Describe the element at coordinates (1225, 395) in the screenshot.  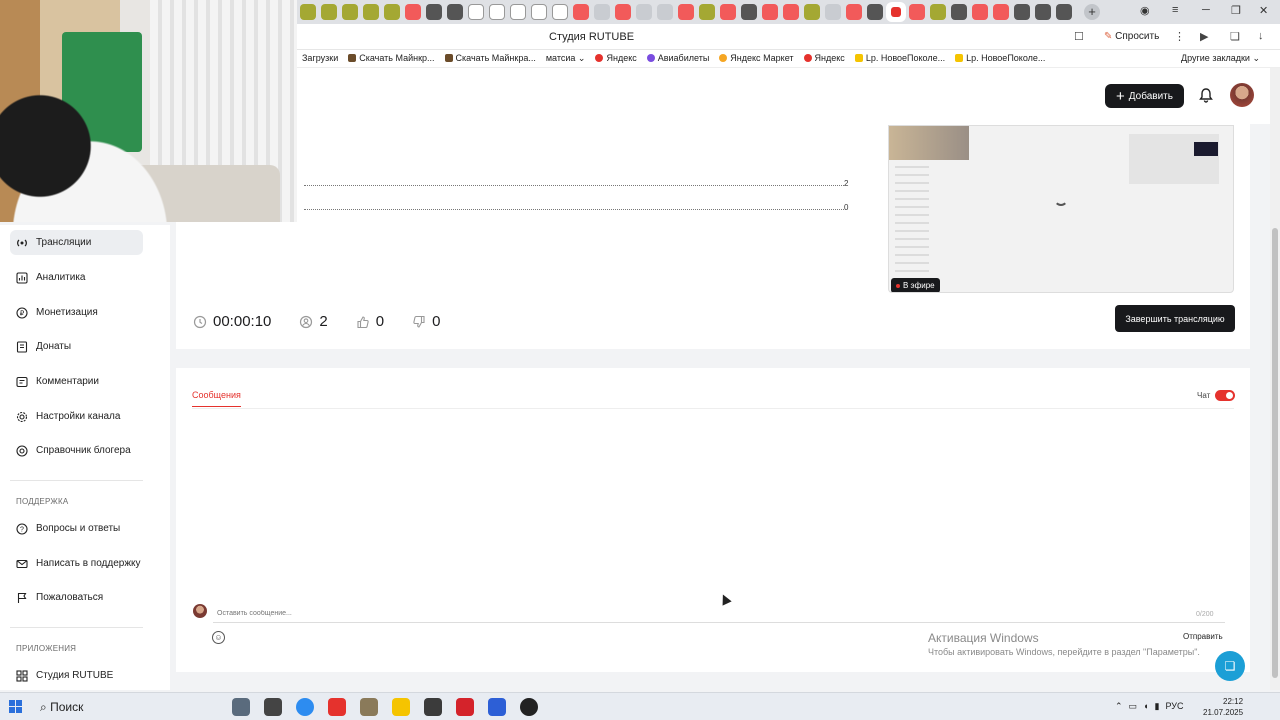
I see `chat-toggle` at that location.